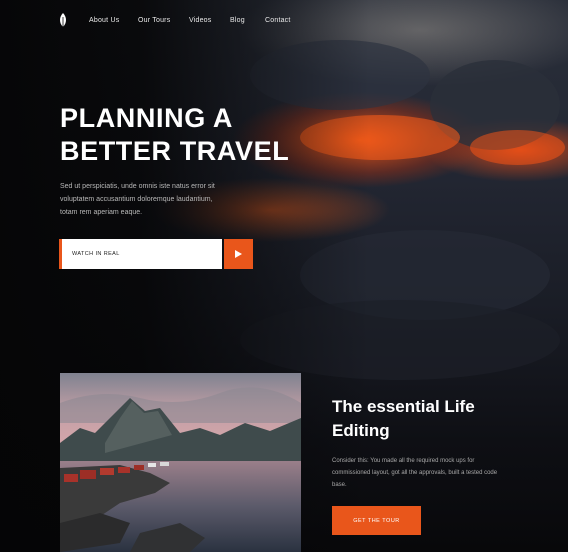 This screenshot has height=552, width=568. I want to click on landscape-scene, so click(180, 462).